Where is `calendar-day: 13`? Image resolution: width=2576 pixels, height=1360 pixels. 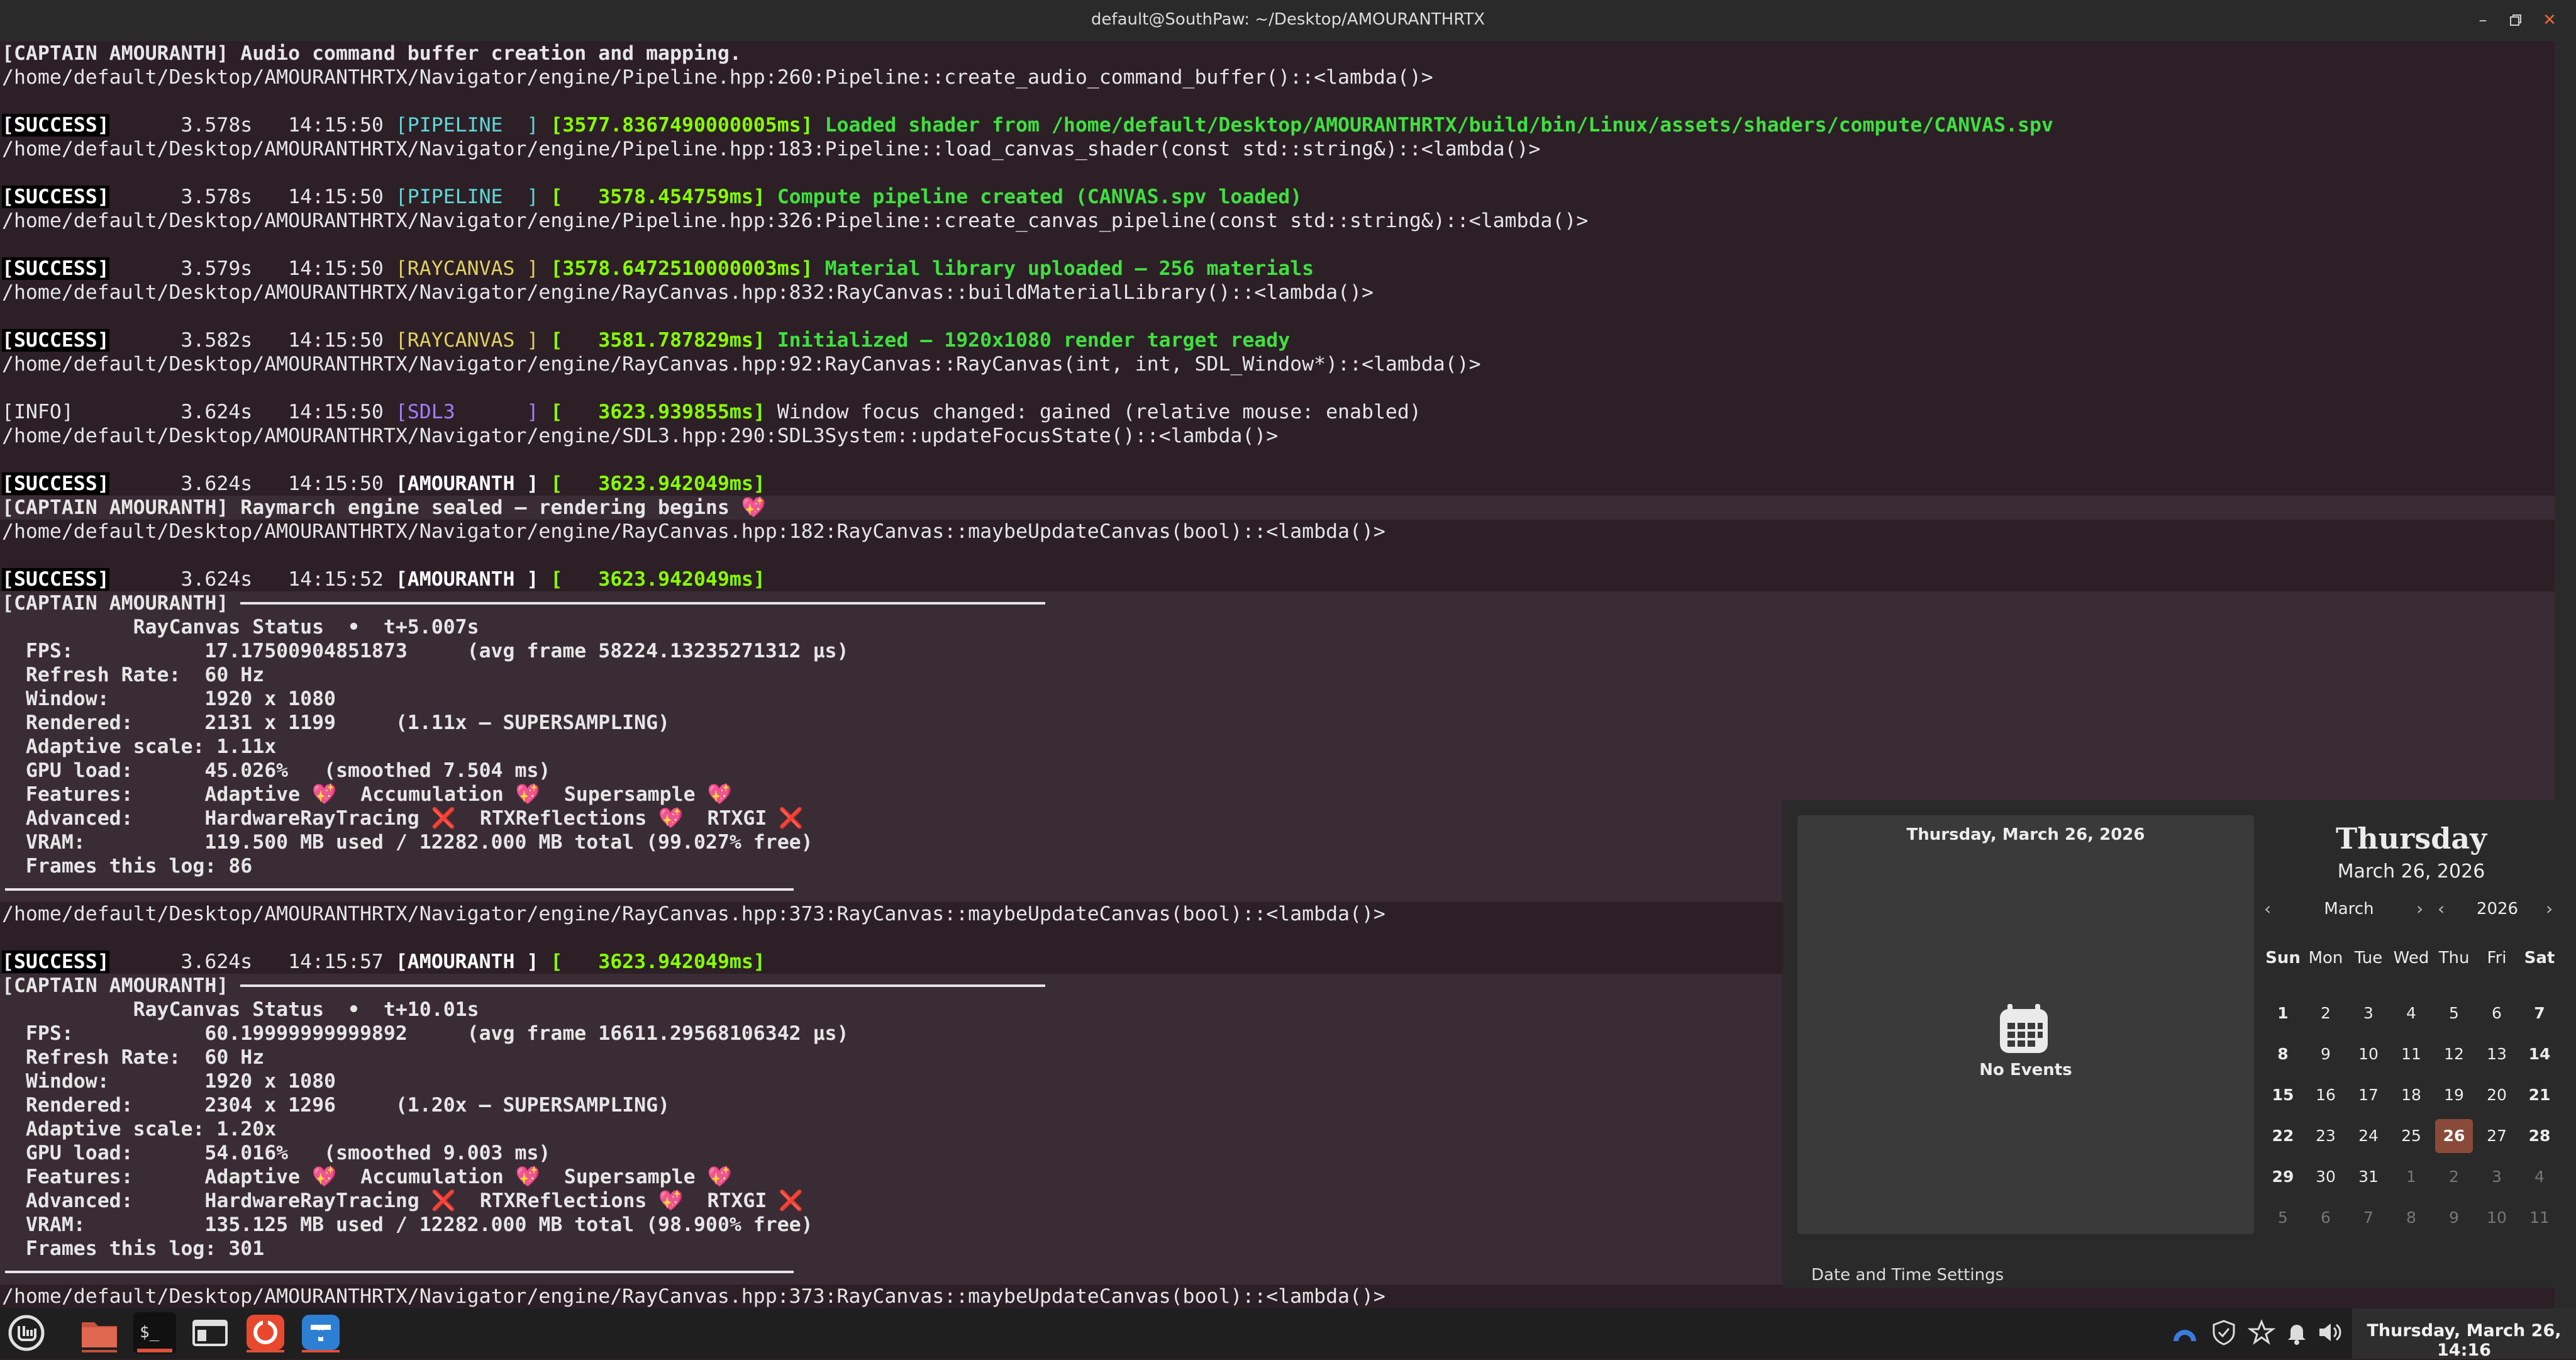
calendar-day: 13 is located at coordinates (2497, 1054).